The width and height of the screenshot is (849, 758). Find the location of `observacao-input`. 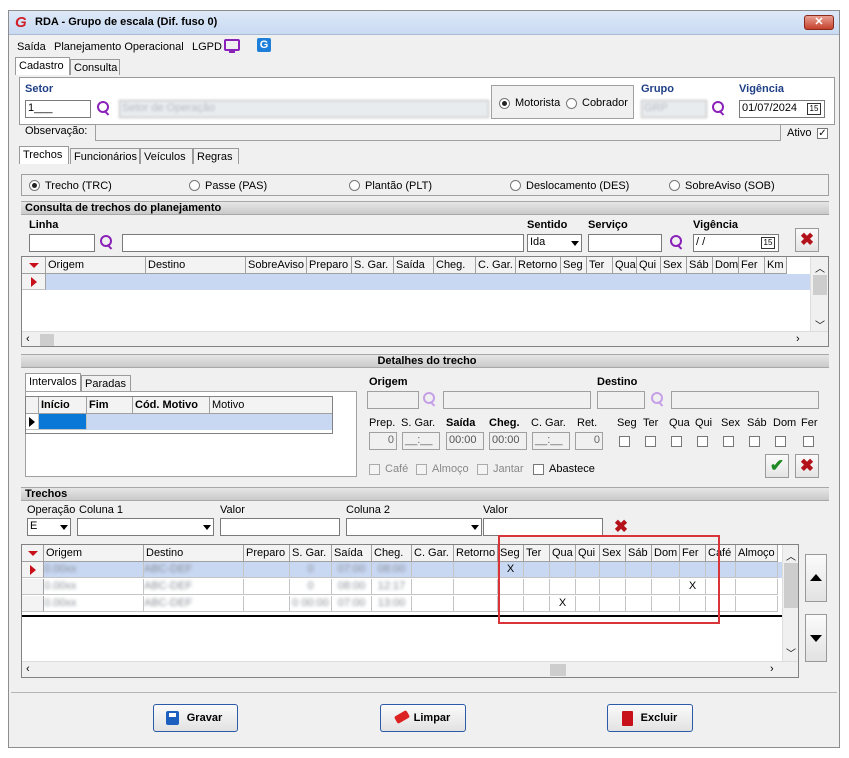

observacao-input is located at coordinates (438, 132).